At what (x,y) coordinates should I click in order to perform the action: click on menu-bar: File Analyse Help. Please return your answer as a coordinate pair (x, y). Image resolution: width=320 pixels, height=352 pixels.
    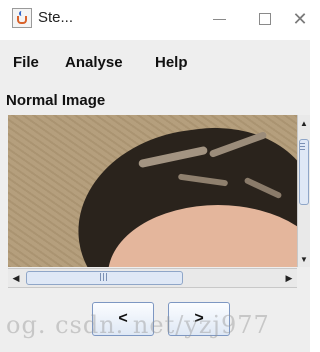
    Looking at the image, I should click on (155, 62).